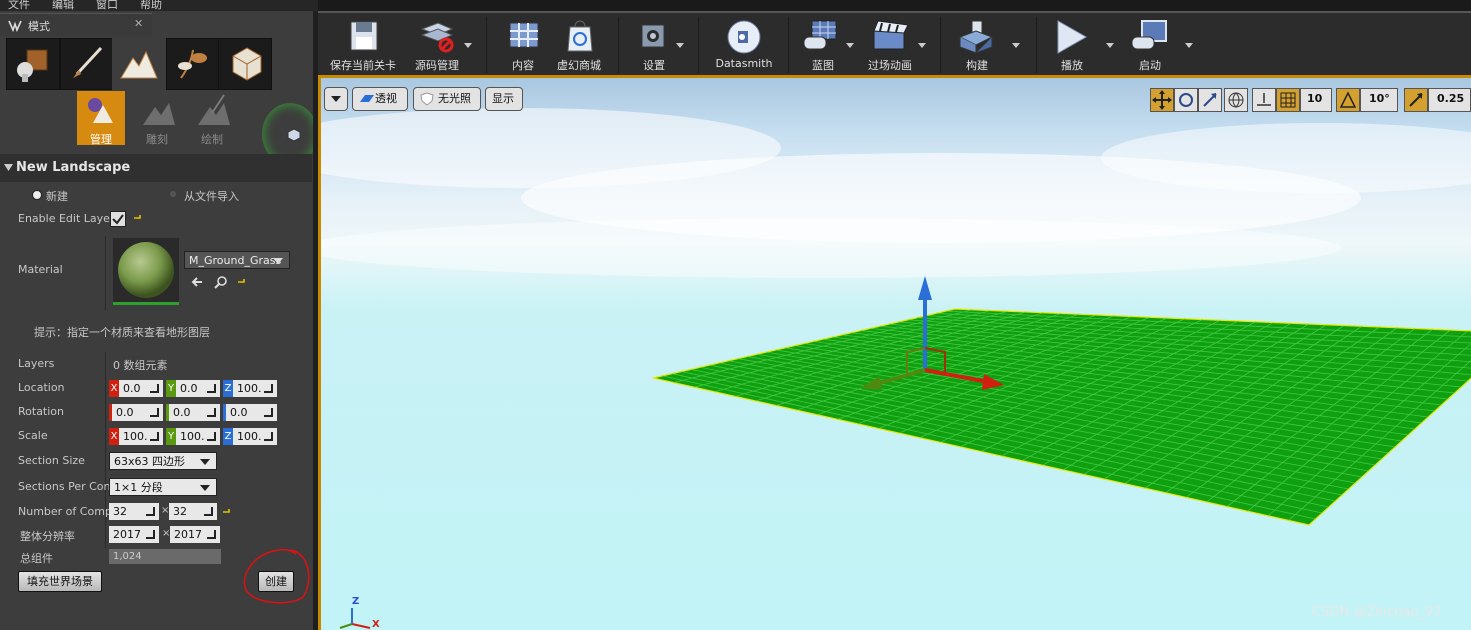 Image resolution: width=1471 pixels, height=630 pixels. Describe the element at coordinates (64, 486) in the screenshot. I see `sections-per-component-label: Sections Per Con` at that location.